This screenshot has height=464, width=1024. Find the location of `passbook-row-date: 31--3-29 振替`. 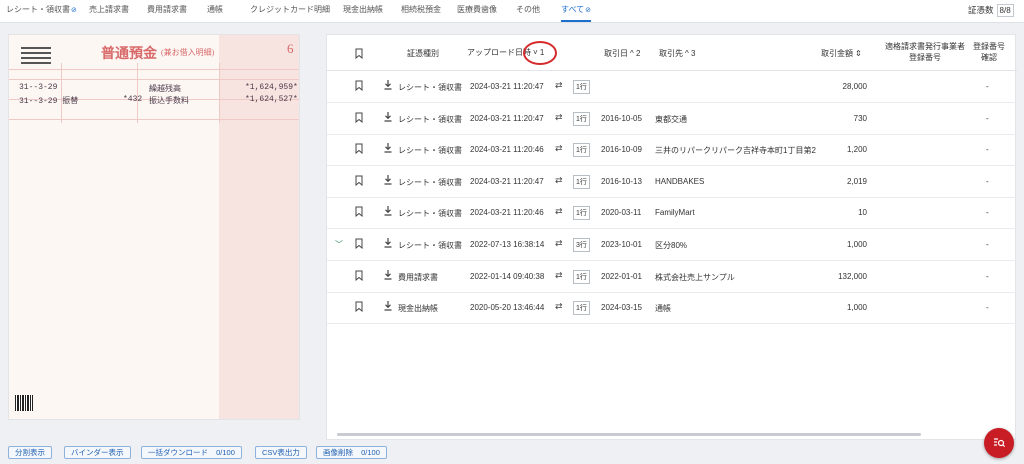

passbook-row-date: 31--3-29 振替 is located at coordinates (49, 101).